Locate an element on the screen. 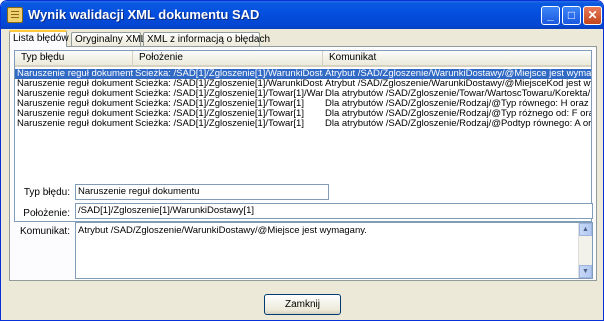 The image size is (604, 321). tab-xml-with-errors: XML z informacją o błędach is located at coordinates (206, 39).